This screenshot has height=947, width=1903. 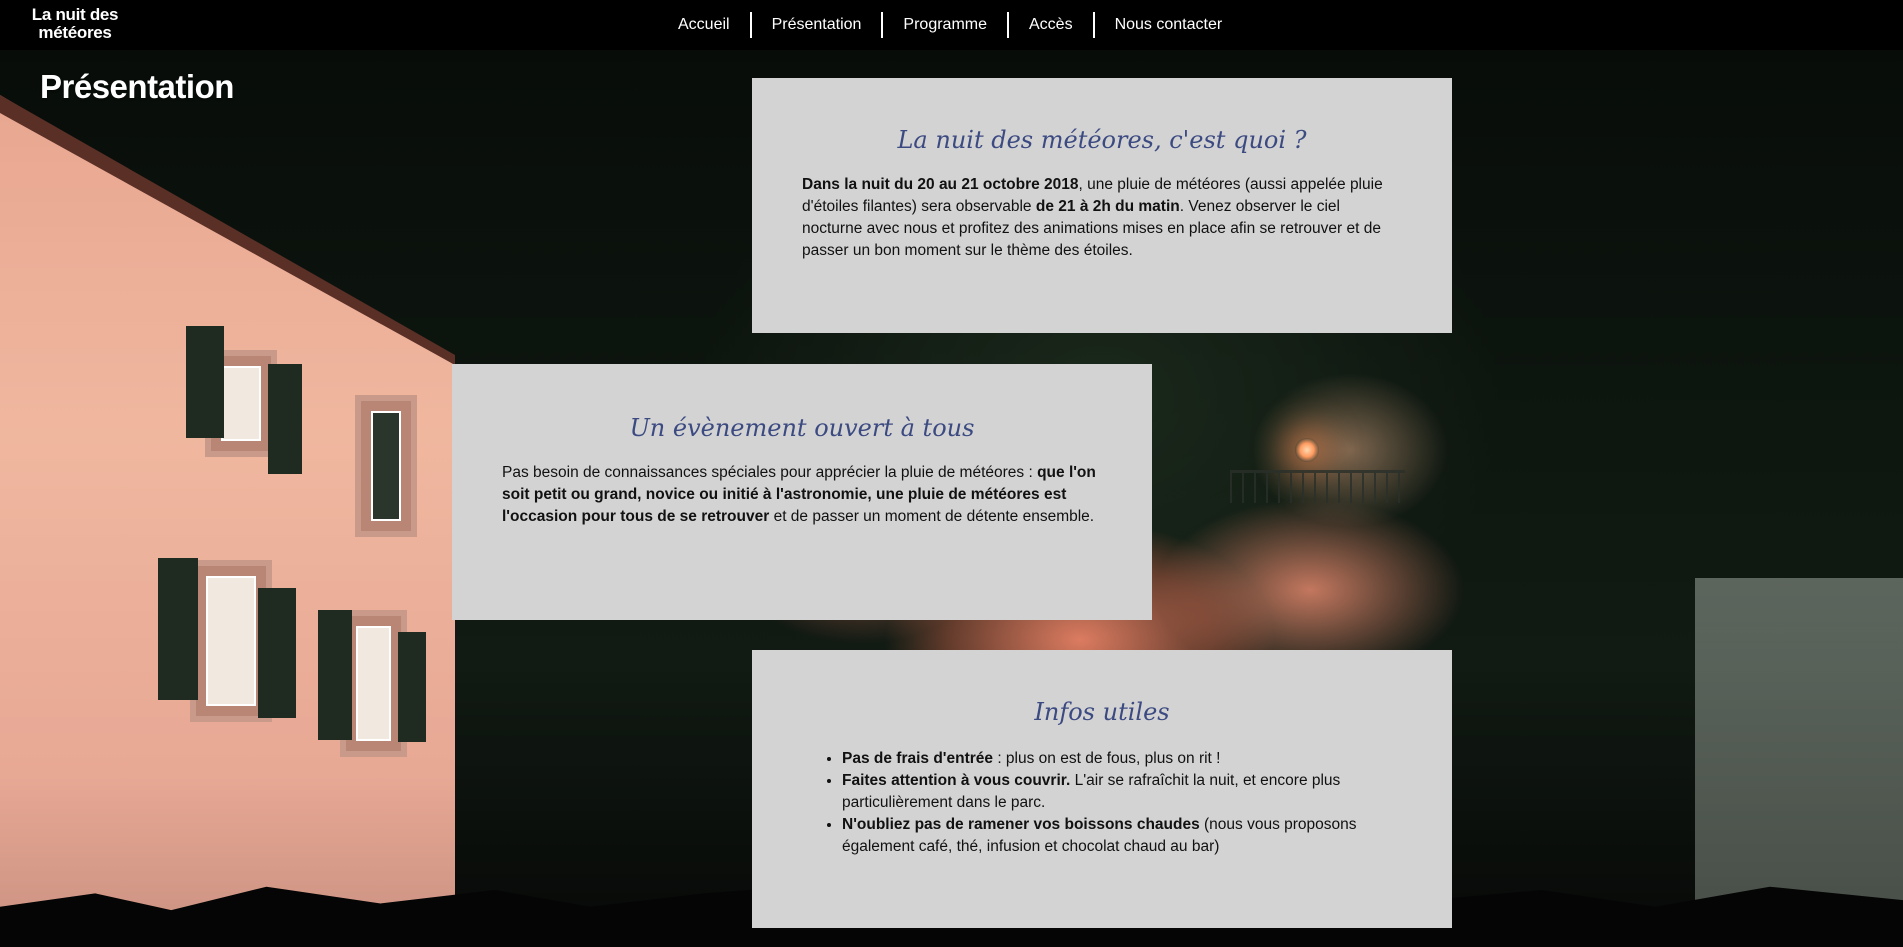 What do you see at coordinates (386, 466) in the screenshot?
I see `background-window` at bounding box center [386, 466].